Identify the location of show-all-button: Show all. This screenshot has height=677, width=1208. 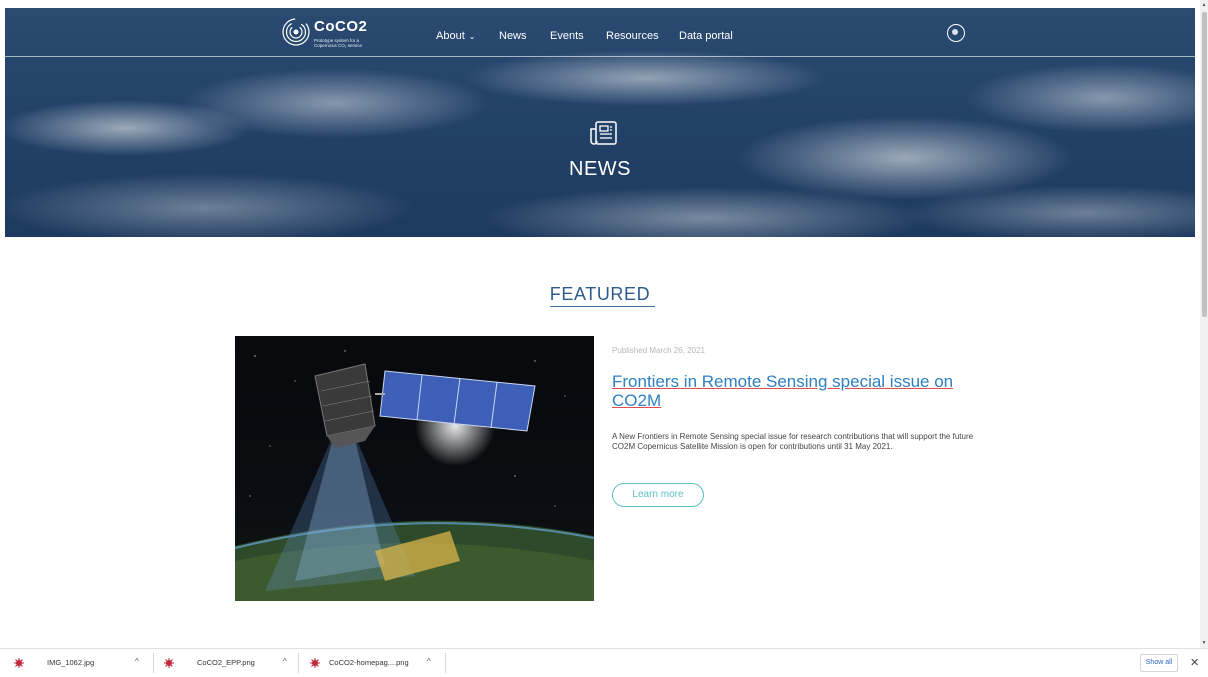
(1159, 663).